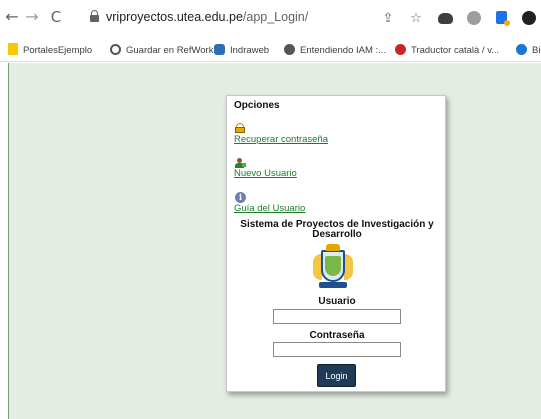 The height and width of the screenshot is (419, 541). Describe the element at coordinates (337, 335) in the screenshot. I see `password-label: Contraseña` at that location.